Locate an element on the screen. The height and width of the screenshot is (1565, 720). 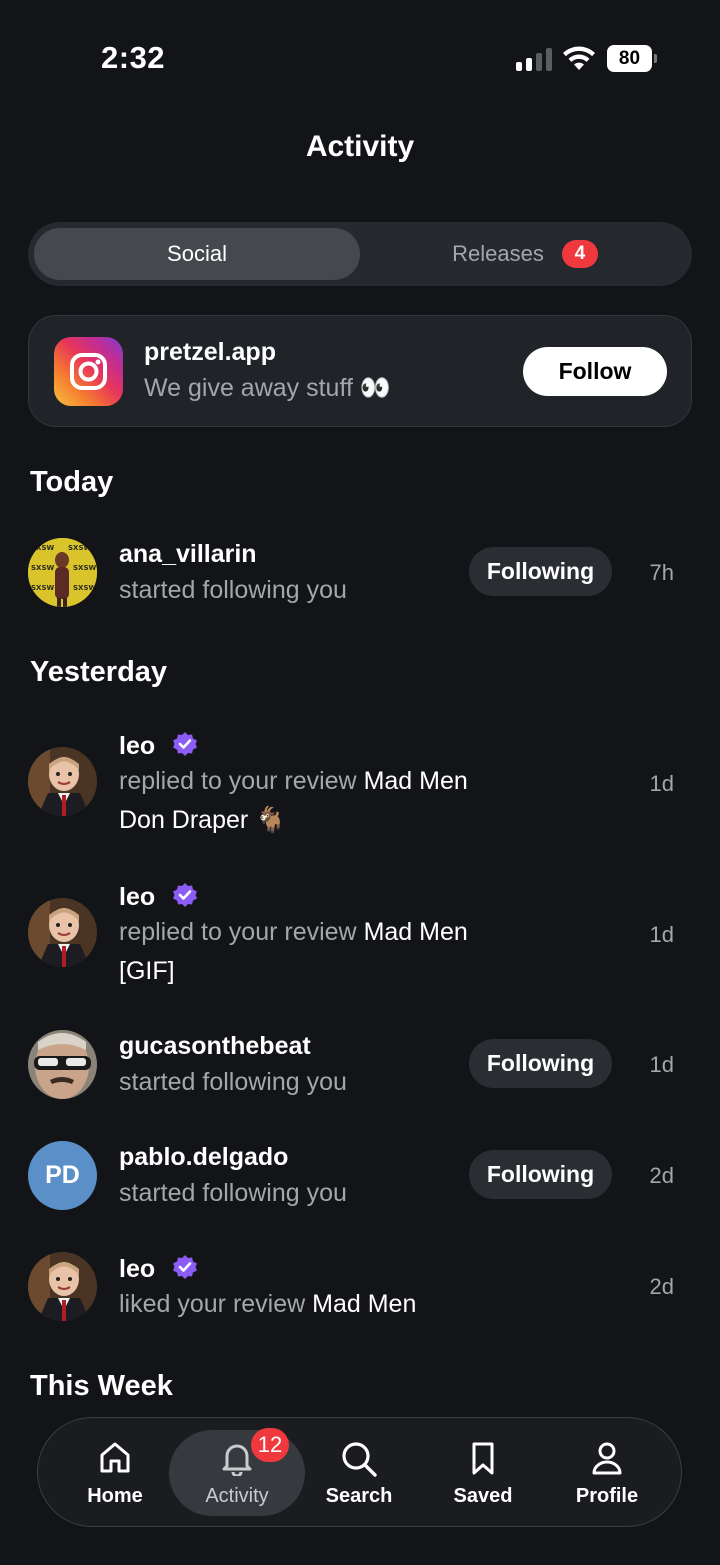
activity-item: leo liked your review Mad Men 2d is located at coordinates (360, 1295).